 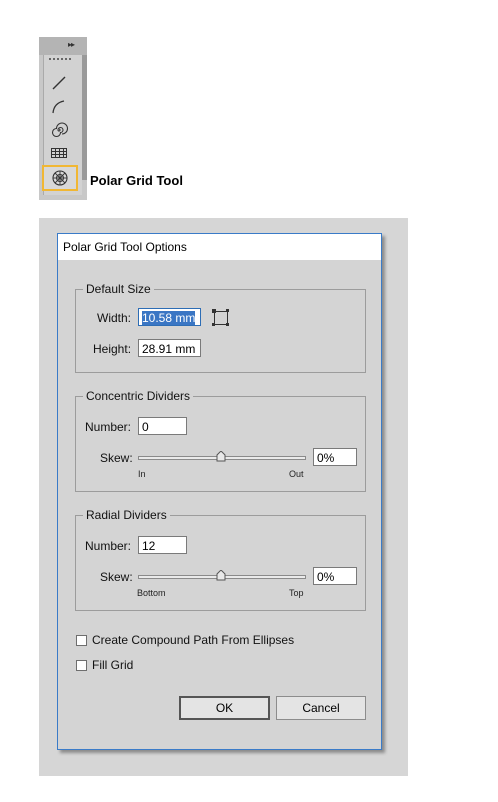 I want to click on arc-tool, so click(x=59, y=107).